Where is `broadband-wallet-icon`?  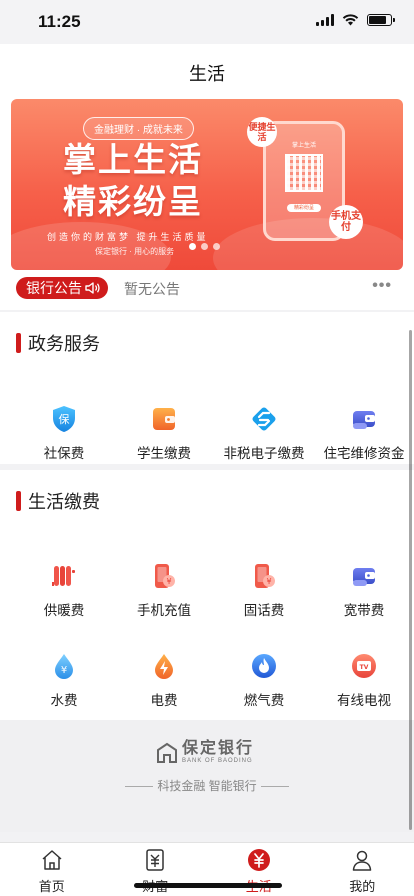 broadband-wallet-icon is located at coordinates (364, 577).